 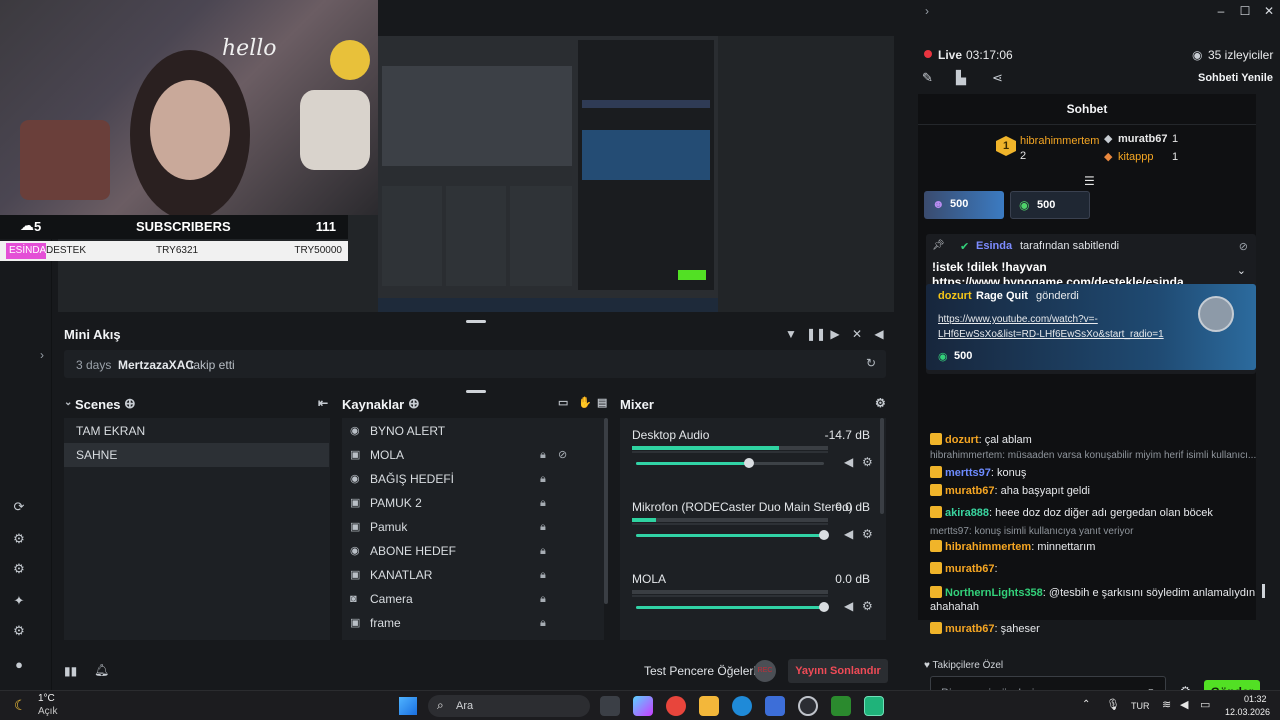 I want to click on chat-username: dozurt, so click(x=962, y=440).